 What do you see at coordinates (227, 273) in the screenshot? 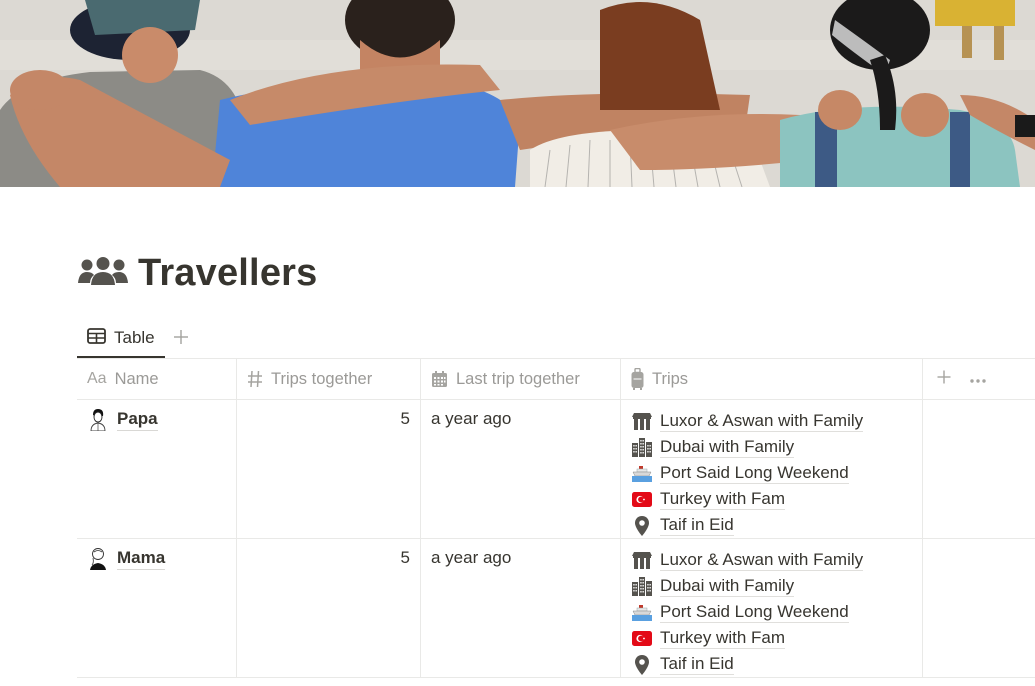
I see `page-title: Travellers` at bounding box center [227, 273].